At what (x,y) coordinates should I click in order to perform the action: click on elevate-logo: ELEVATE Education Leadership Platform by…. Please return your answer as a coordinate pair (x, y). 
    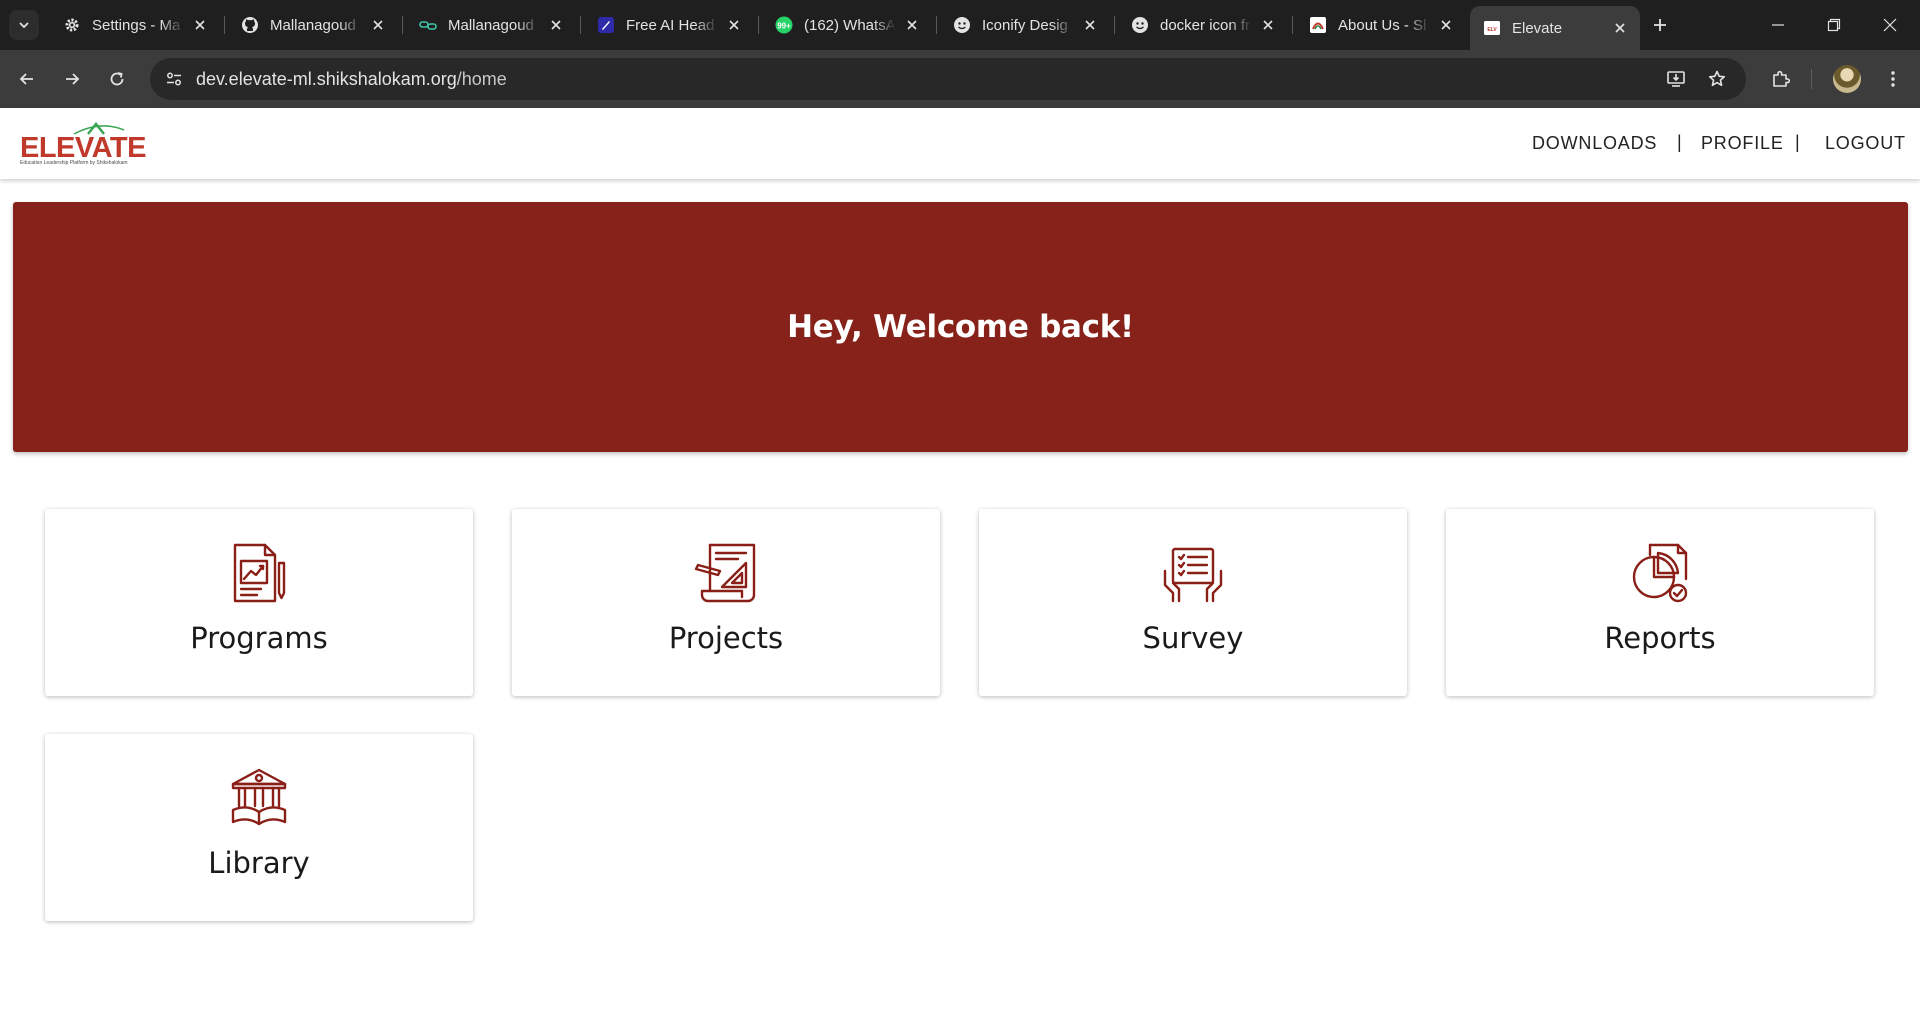
    Looking at the image, I should click on (83, 145).